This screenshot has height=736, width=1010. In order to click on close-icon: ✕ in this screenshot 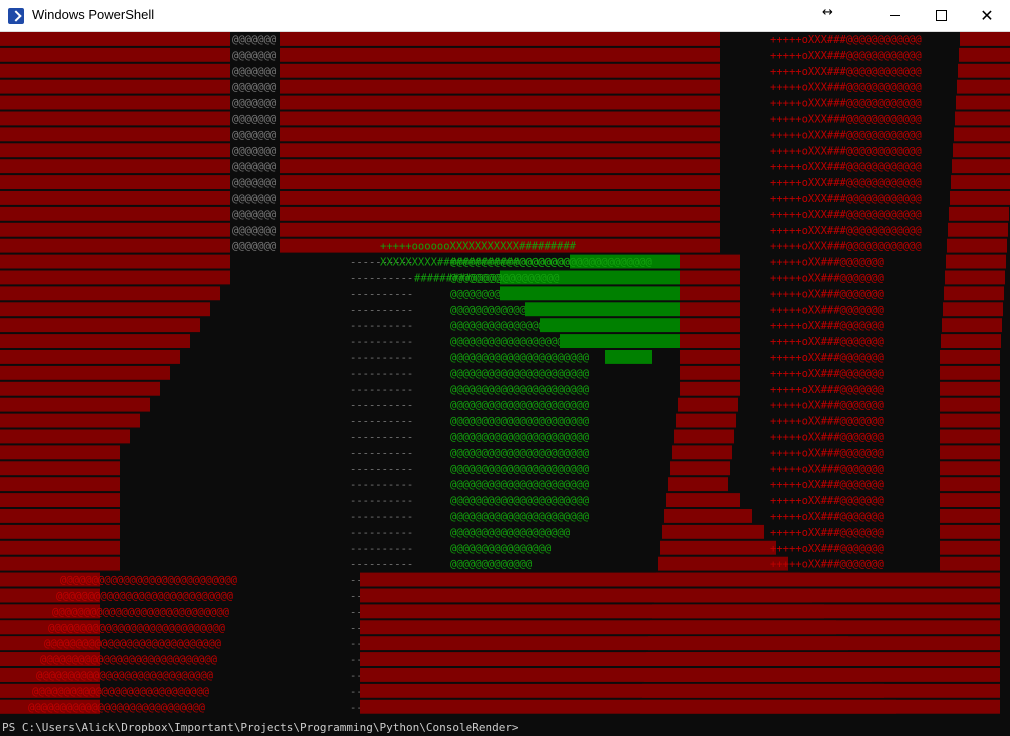, I will do `click(987, 15)`.